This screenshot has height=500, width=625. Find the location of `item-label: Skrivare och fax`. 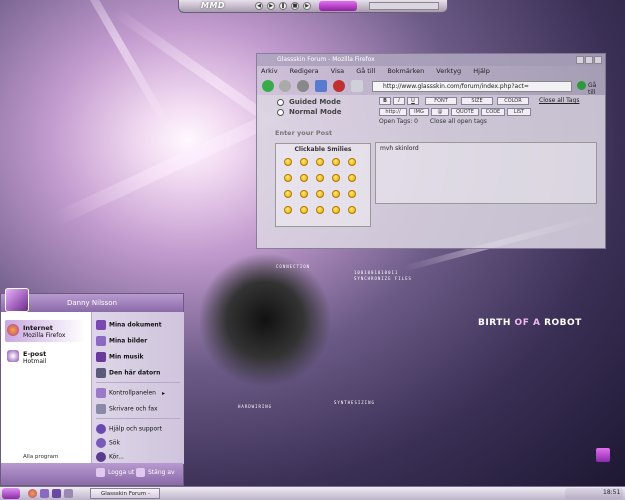

item-label: Skrivare och fax is located at coordinates (133, 409).